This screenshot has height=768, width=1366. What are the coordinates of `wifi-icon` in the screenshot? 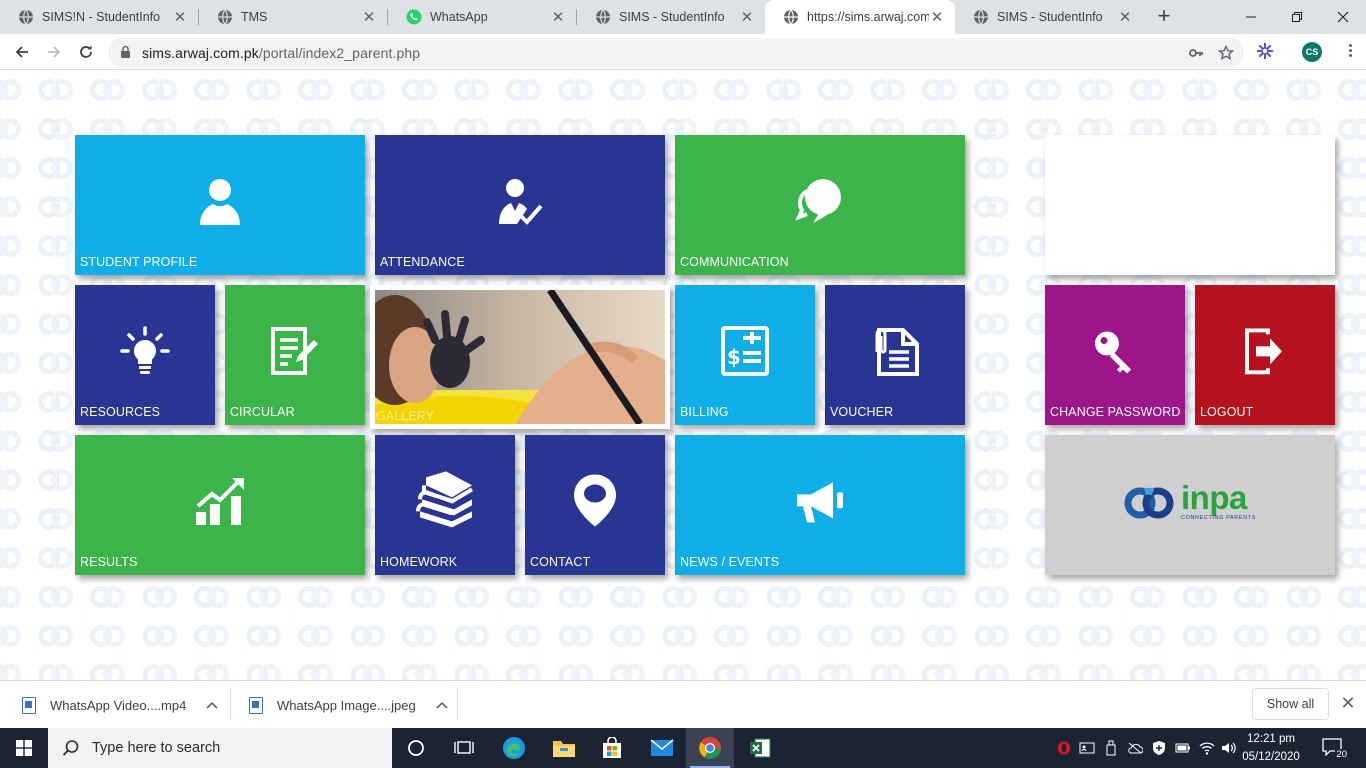 It's located at (1207, 748).